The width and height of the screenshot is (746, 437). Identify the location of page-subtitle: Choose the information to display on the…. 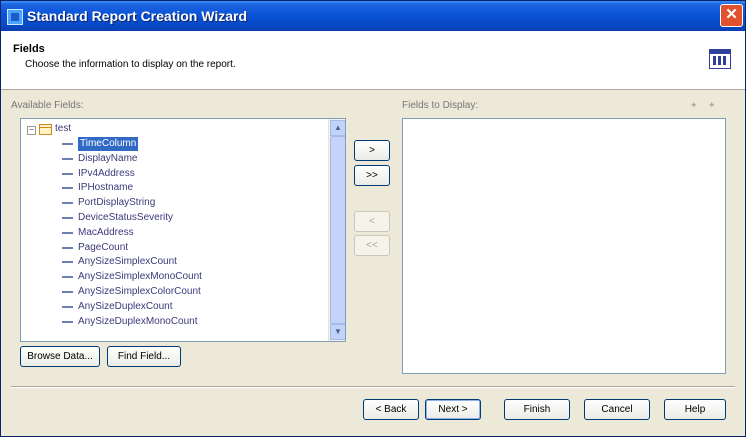
(130, 64).